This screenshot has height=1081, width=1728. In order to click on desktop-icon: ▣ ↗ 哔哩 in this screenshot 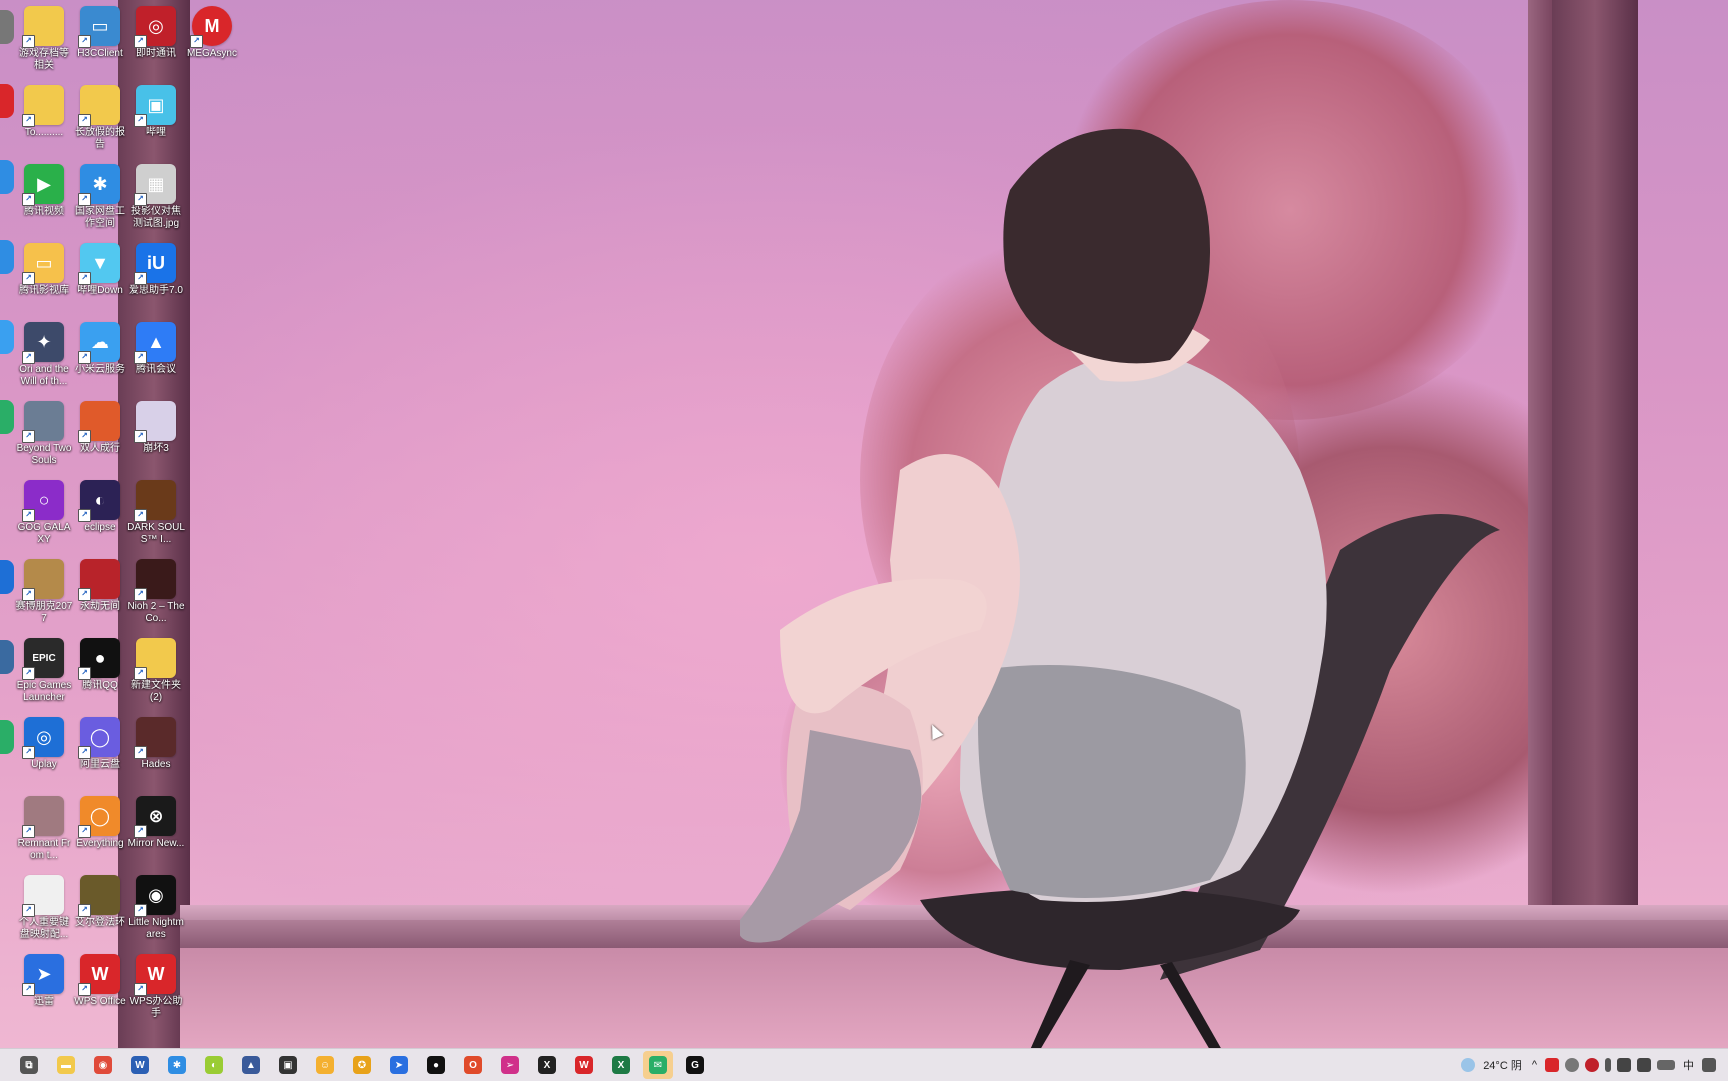, I will do `click(156, 109)`.